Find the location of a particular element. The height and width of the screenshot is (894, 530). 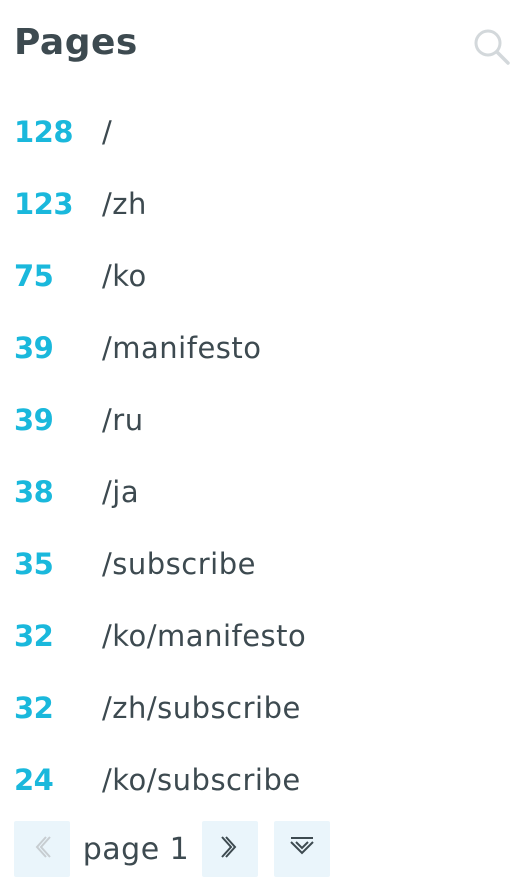

page-title: Pages is located at coordinates (76, 42).